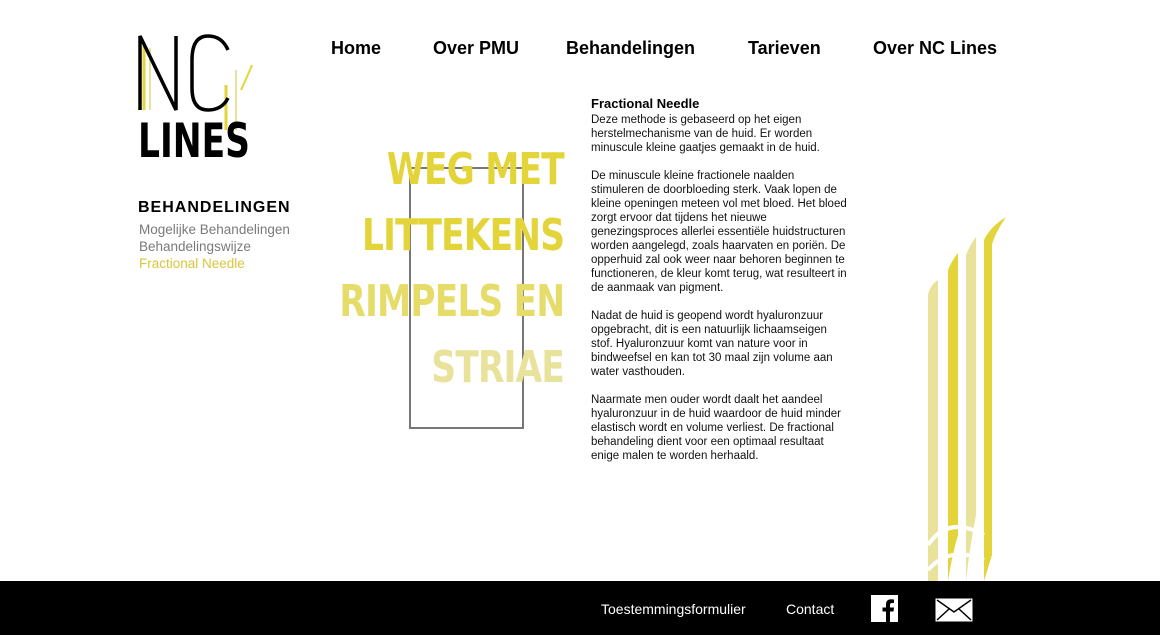 The width and height of the screenshot is (1160, 635). Describe the element at coordinates (673, 609) in the screenshot. I see `footer-link-toestemmingsformulier: Toestemmingsformulier` at that location.